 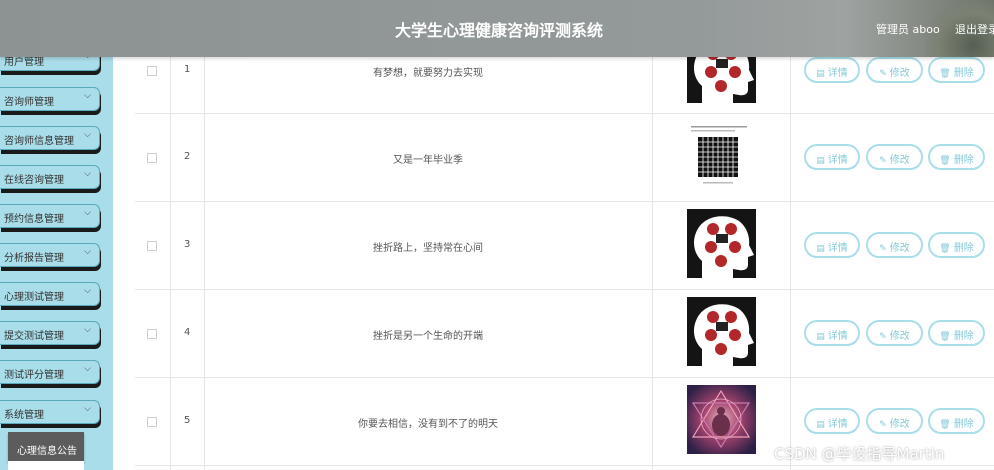 I want to click on grid-chart-icon, so click(x=721, y=157).